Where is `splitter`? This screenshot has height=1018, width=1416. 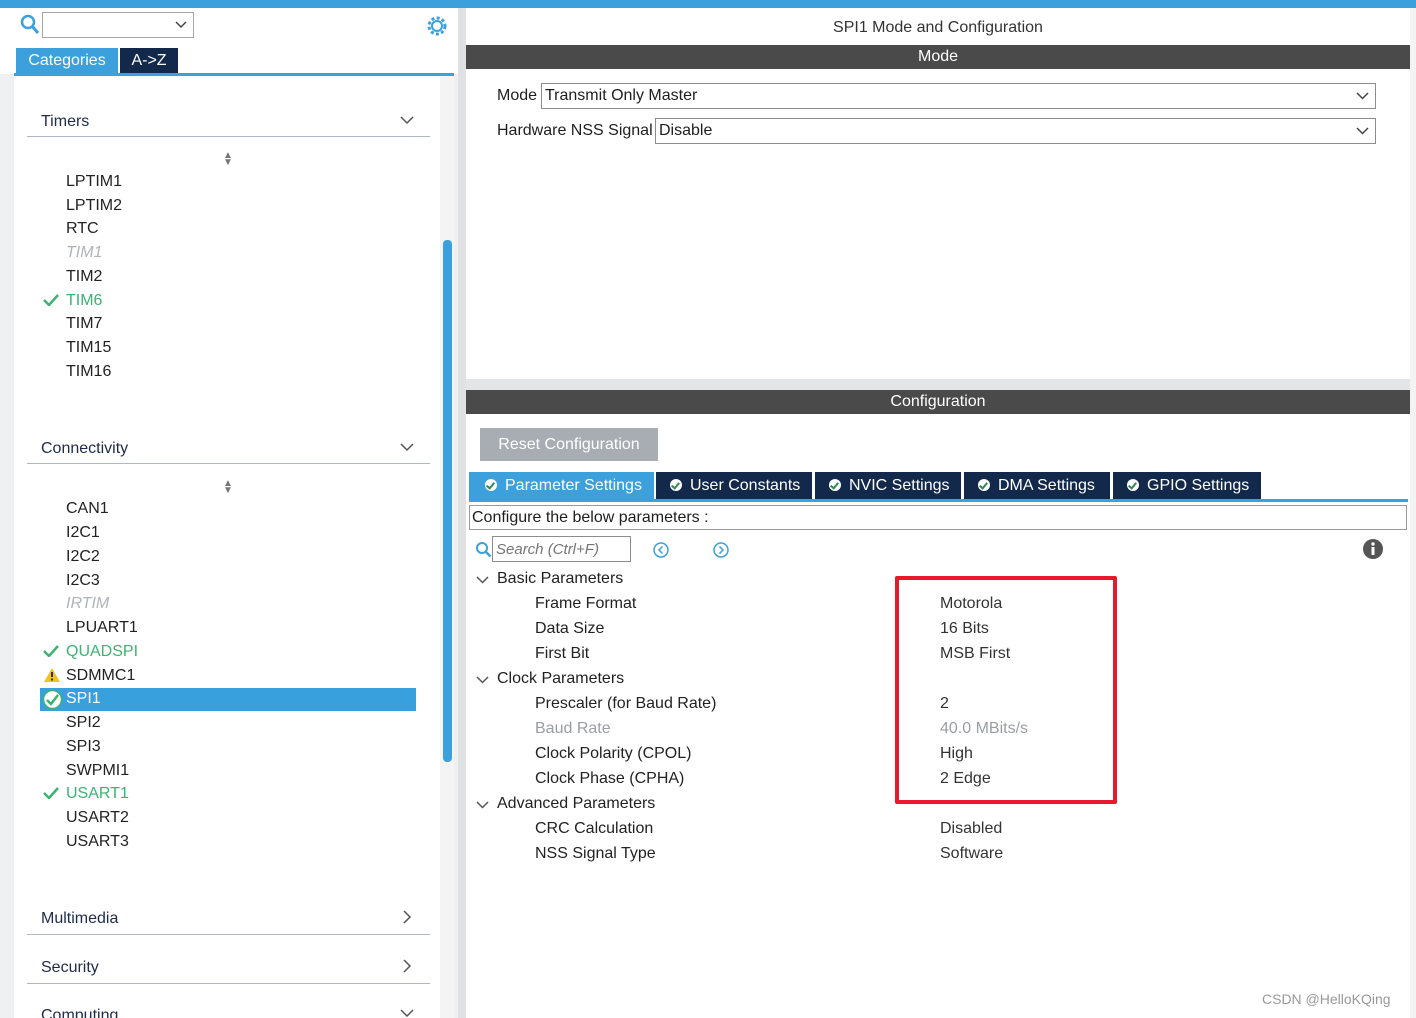 splitter is located at coordinates (938, 384).